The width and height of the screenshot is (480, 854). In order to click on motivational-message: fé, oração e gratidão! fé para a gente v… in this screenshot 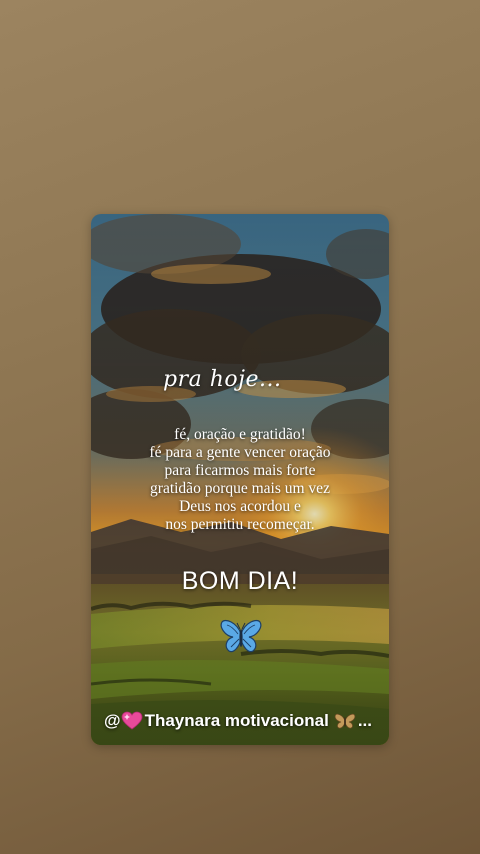, I will do `click(240, 480)`.